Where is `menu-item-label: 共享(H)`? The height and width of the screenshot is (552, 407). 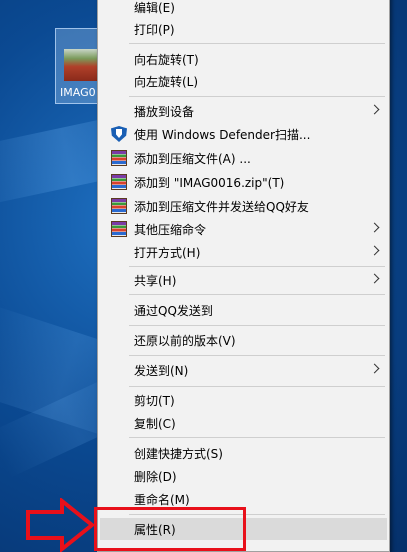 menu-item-label: 共享(H) is located at coordinates (155, 280).